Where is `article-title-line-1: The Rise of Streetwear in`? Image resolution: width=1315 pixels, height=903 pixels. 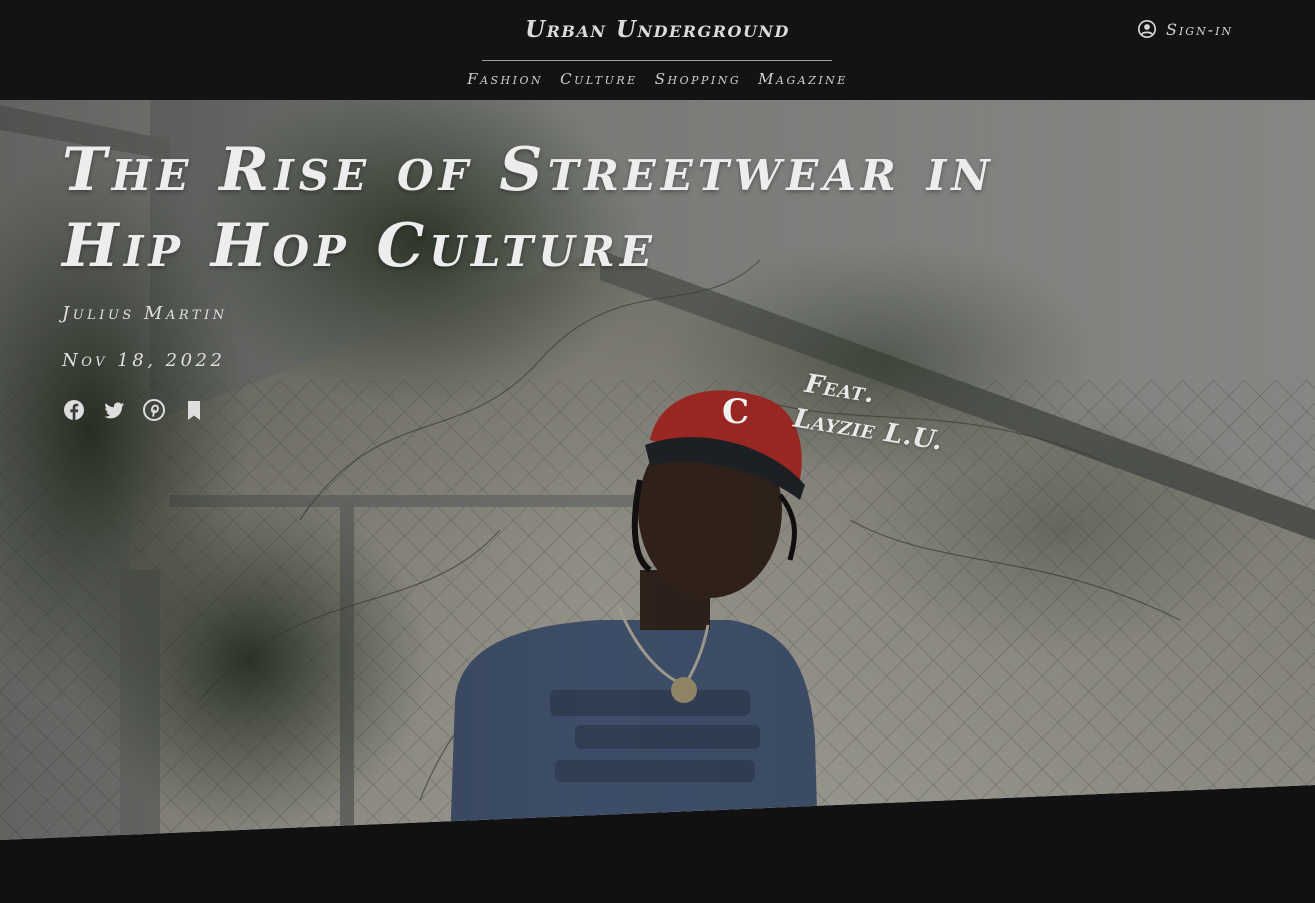
article-title-line-1: The Rise of Streetwear in is located at coordinates (528, 170).